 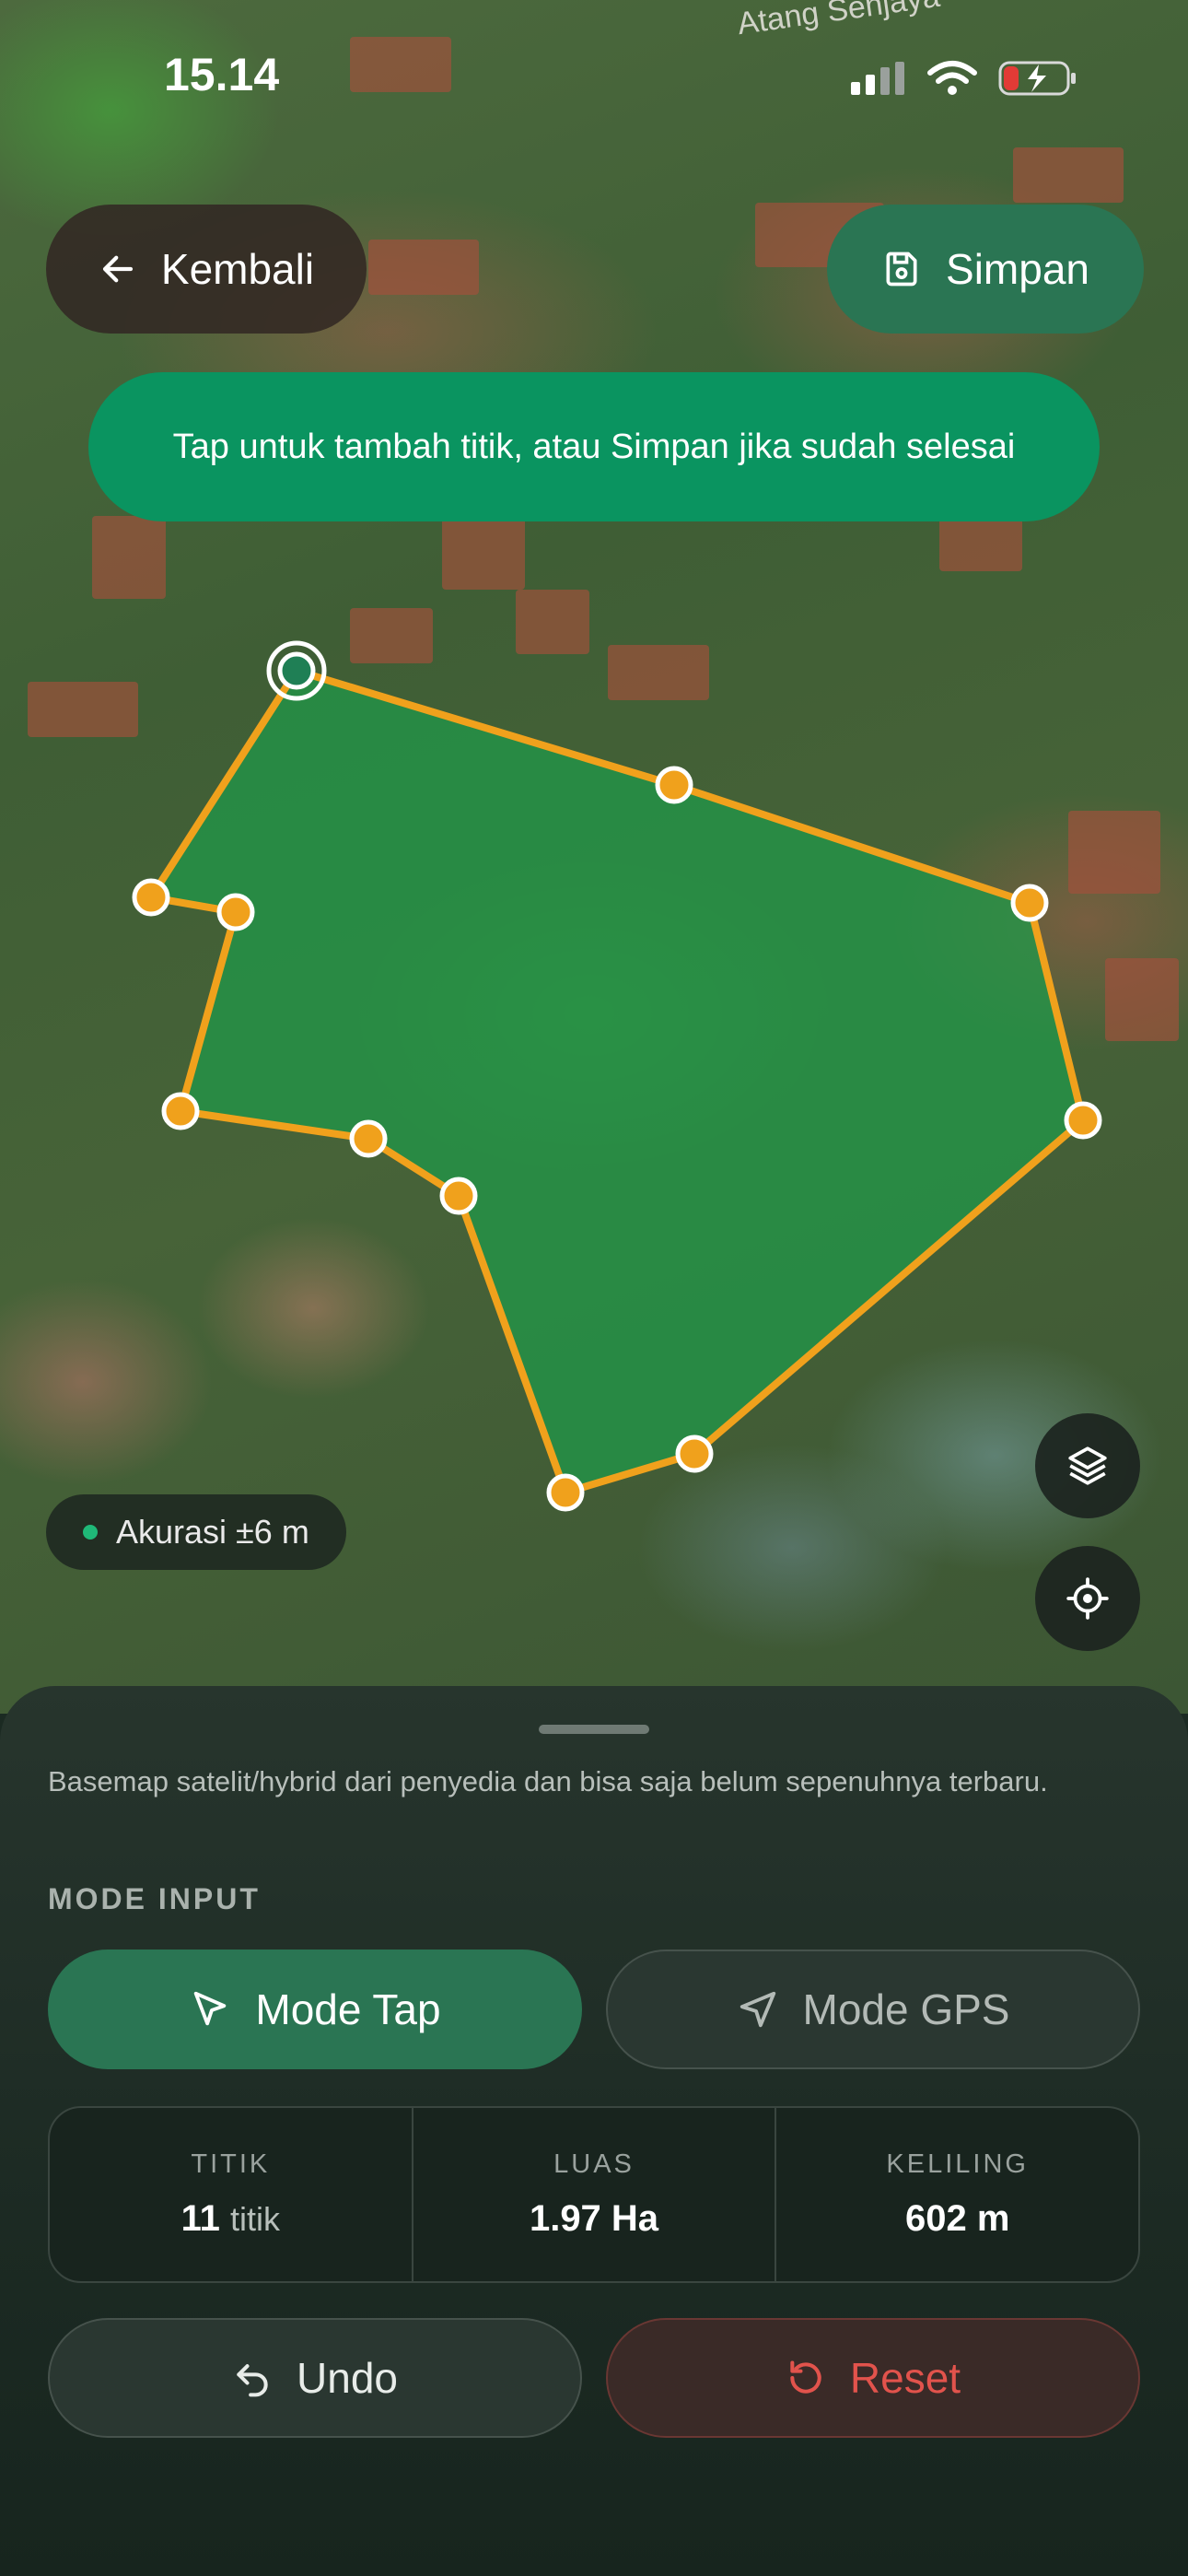 I want to click on reset-icon, so click(x=805, y=2377).